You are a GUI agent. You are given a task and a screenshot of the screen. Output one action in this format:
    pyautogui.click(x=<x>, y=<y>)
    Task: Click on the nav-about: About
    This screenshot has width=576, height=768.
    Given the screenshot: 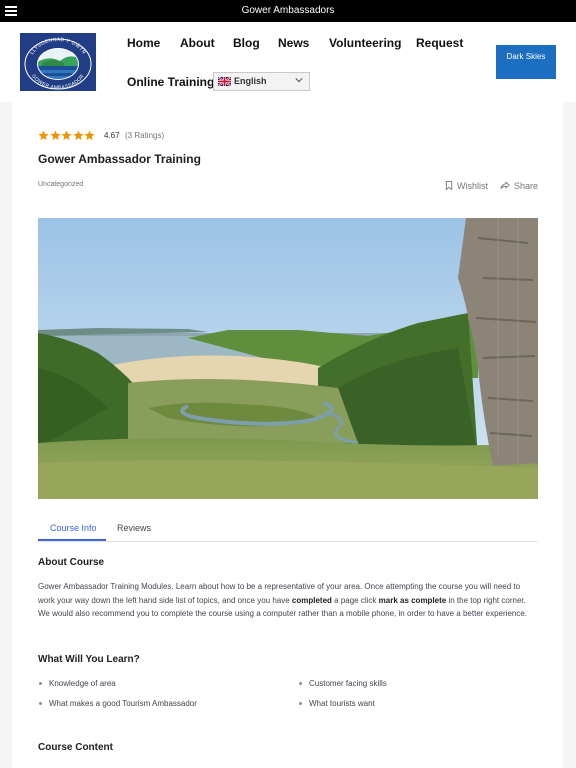 What is the action you would take?
    pyautogui.click(x=197, y=43)
    